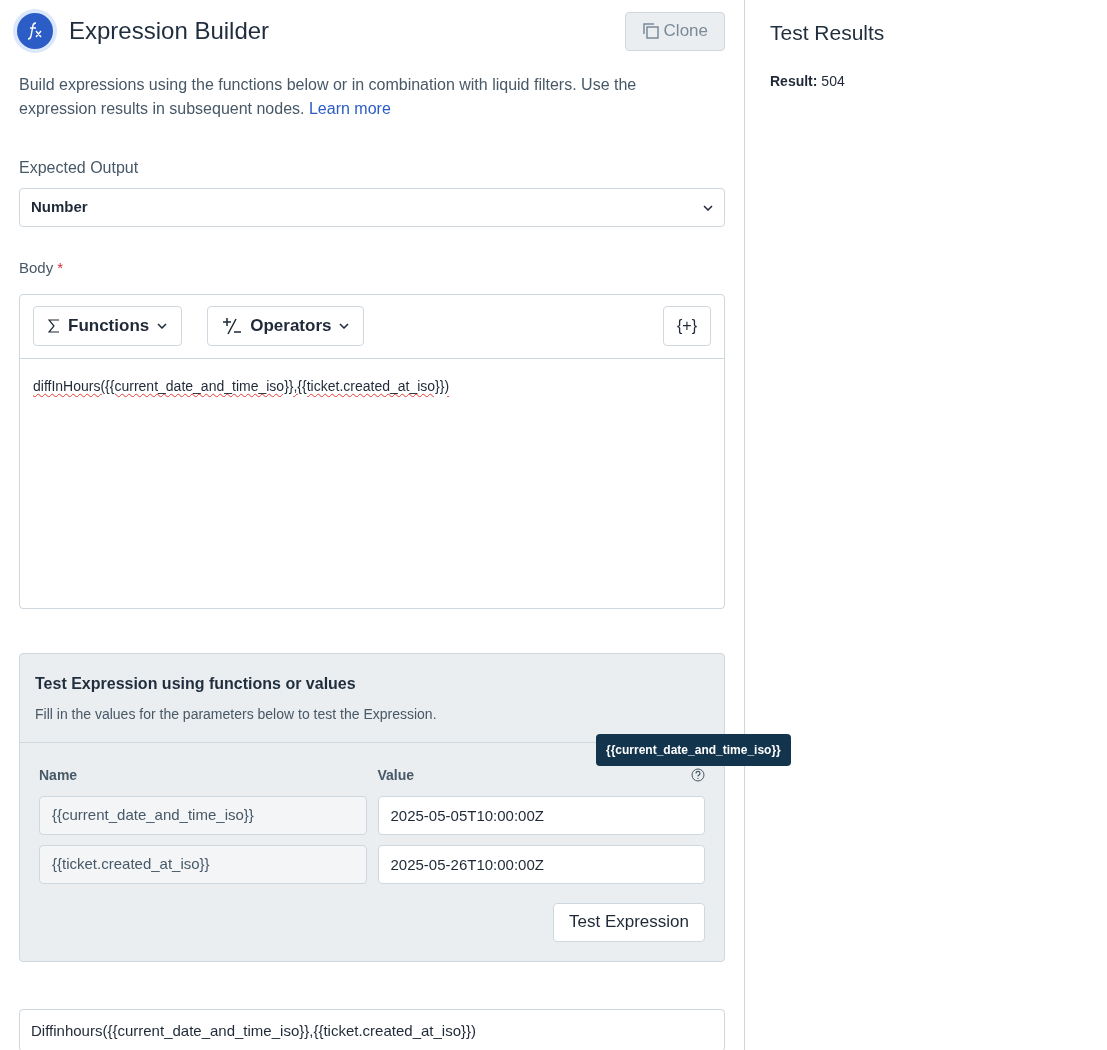 Image resolution: width=1107 pixels, height=1050 pixels. What do you see at coordinates (372, 377) in the screenshot?
I see `expression-text: diffInHours({{current_date_and_time_iso}},{{ticket.created_at_iso}})` at bounding box center [372, 377].